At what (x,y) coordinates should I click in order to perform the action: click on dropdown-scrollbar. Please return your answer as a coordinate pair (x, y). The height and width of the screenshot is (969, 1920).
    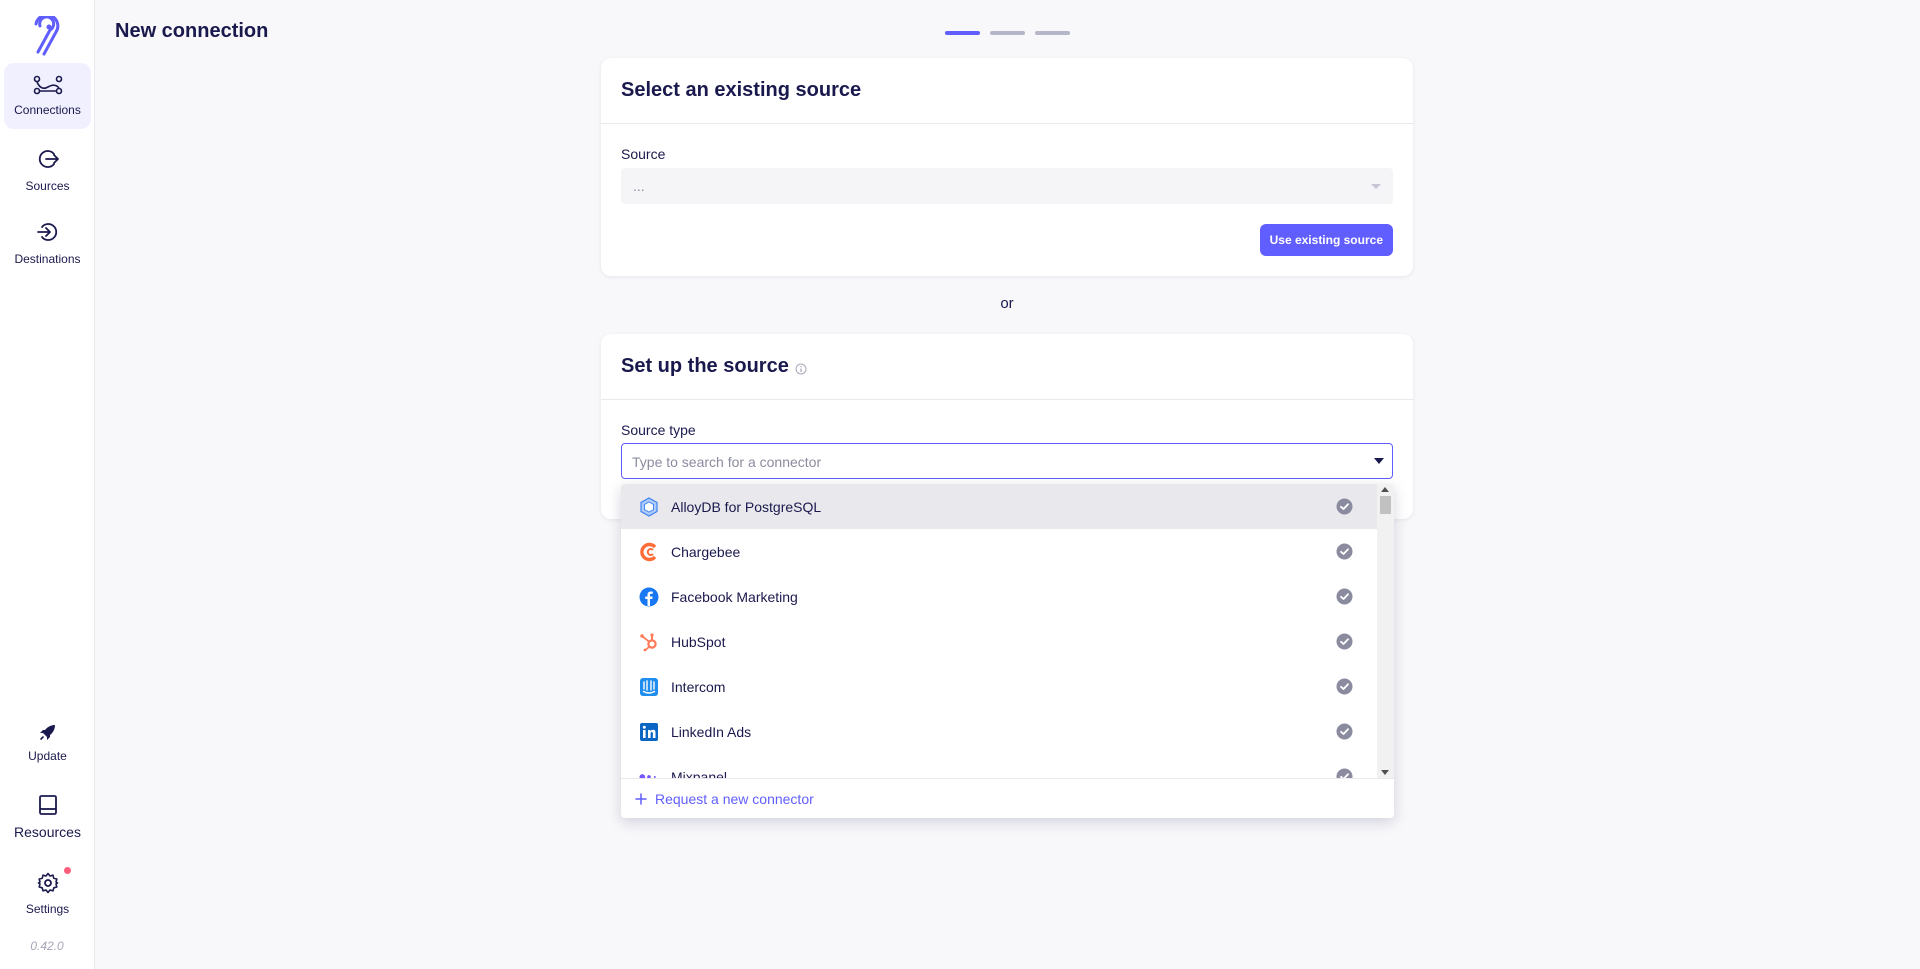
    Looking at the image, I should click on (1385, 631).